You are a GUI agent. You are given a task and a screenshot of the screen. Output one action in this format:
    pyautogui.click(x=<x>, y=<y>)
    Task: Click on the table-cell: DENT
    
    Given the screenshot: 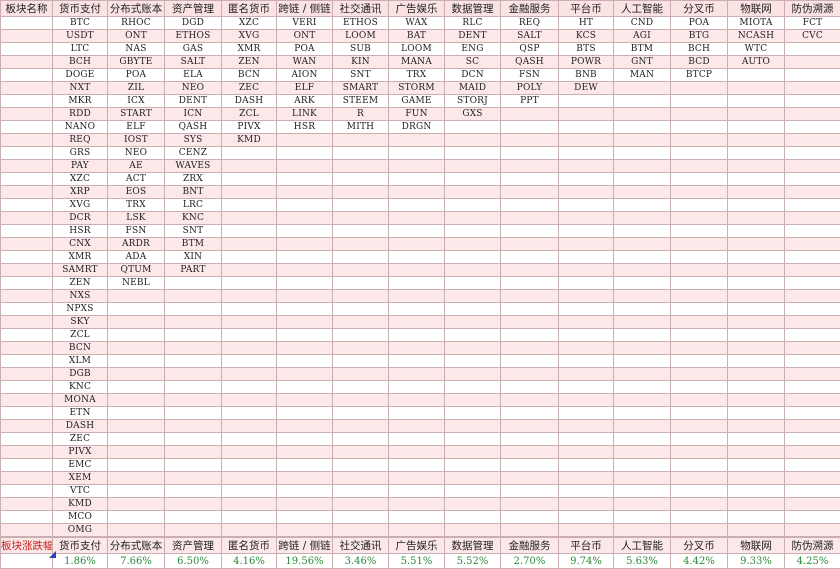 What is the action you would take?
    pyautogui.click(x=193, y=101)
    